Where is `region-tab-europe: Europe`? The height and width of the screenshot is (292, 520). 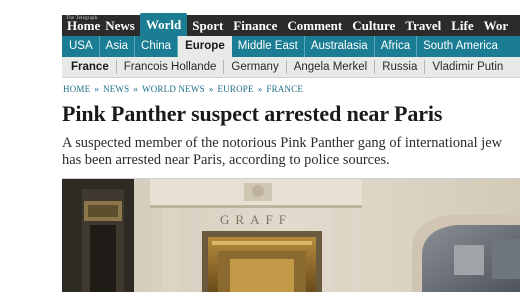
region-tab-europe: Europe is located at coordinates (205, 46).